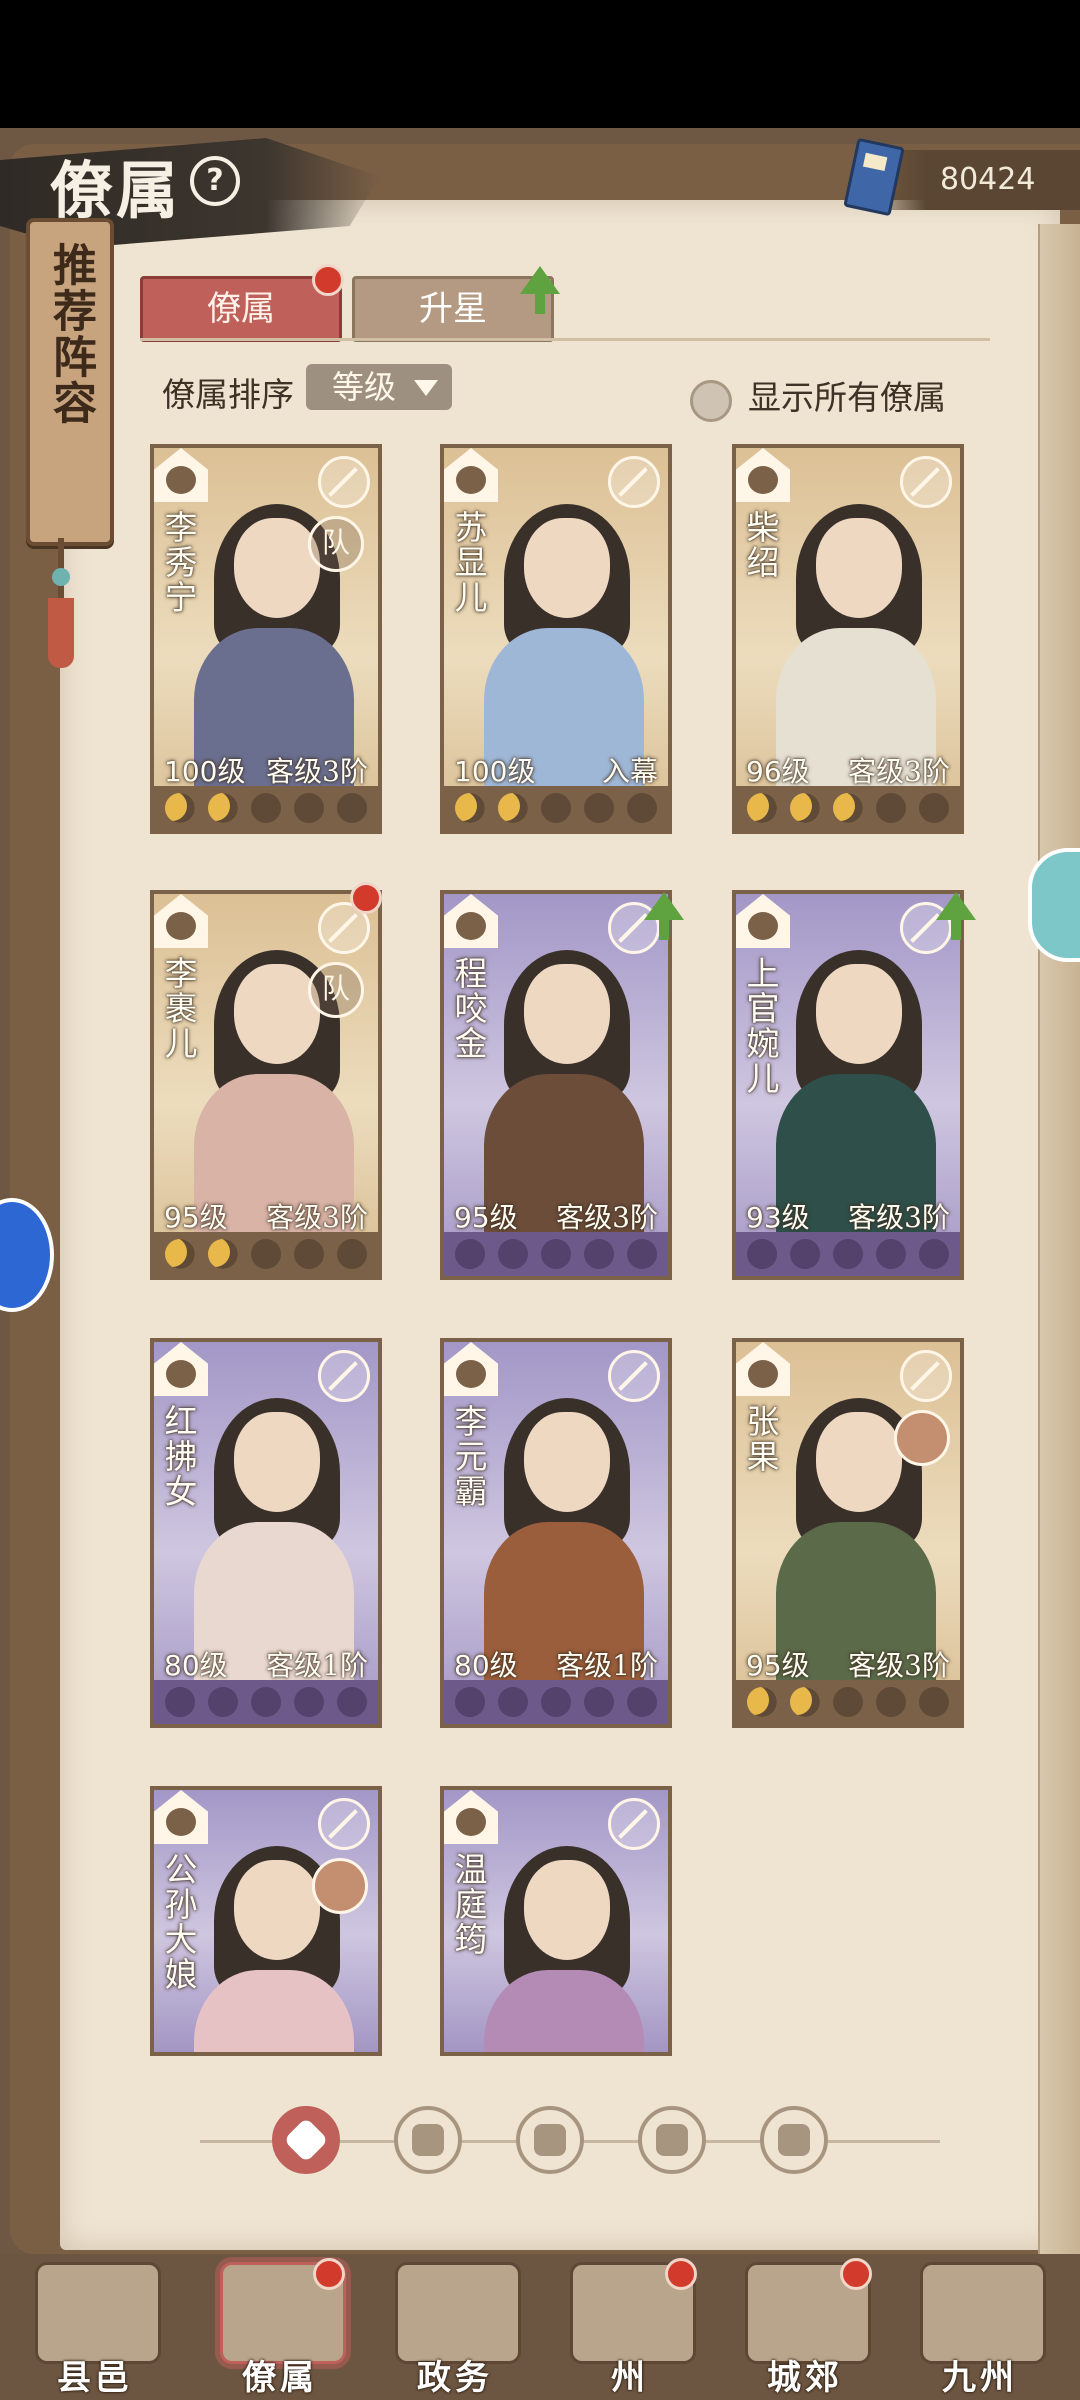 The image size is (1080, 2400). I want to click on type-4-icon, so click(794, 2140).